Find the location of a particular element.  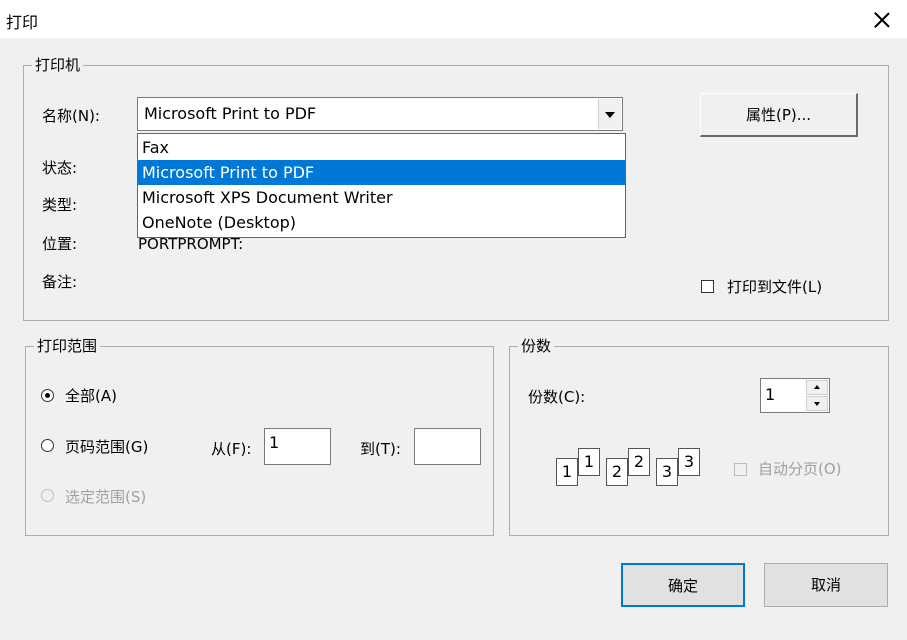

copies-group: 份数 is located at coordinates (699, 436).